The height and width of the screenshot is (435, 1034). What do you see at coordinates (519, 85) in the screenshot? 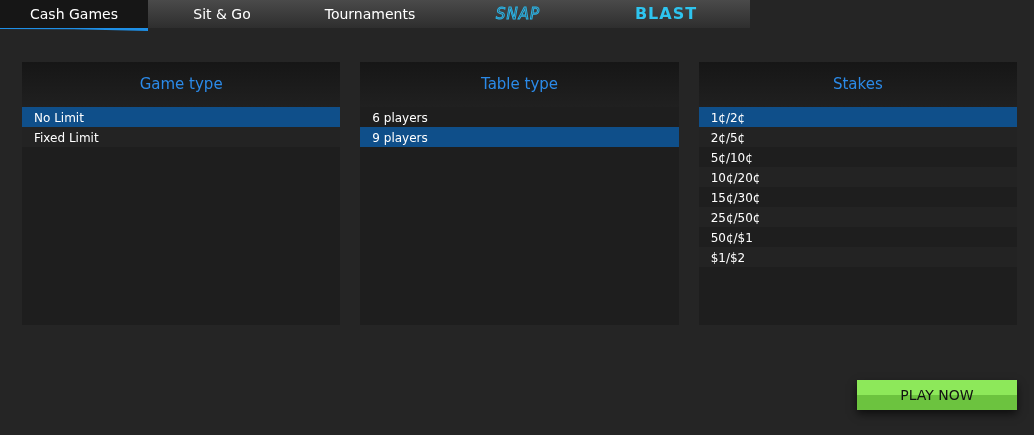
I see `panel-title: Table type` at bounding box center [519, 85].